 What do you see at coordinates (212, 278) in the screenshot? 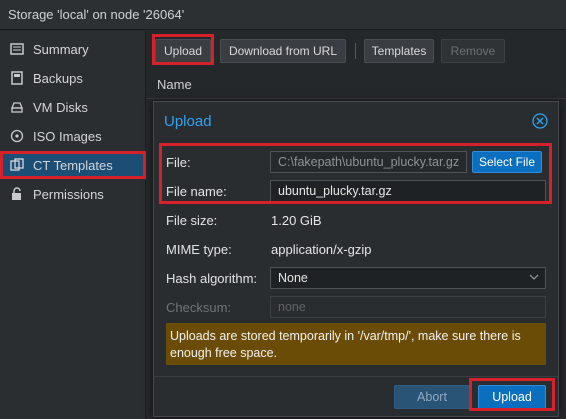
I see `hash-algorithm-label: Hash algorithm:` at bounding box center [212, 278].